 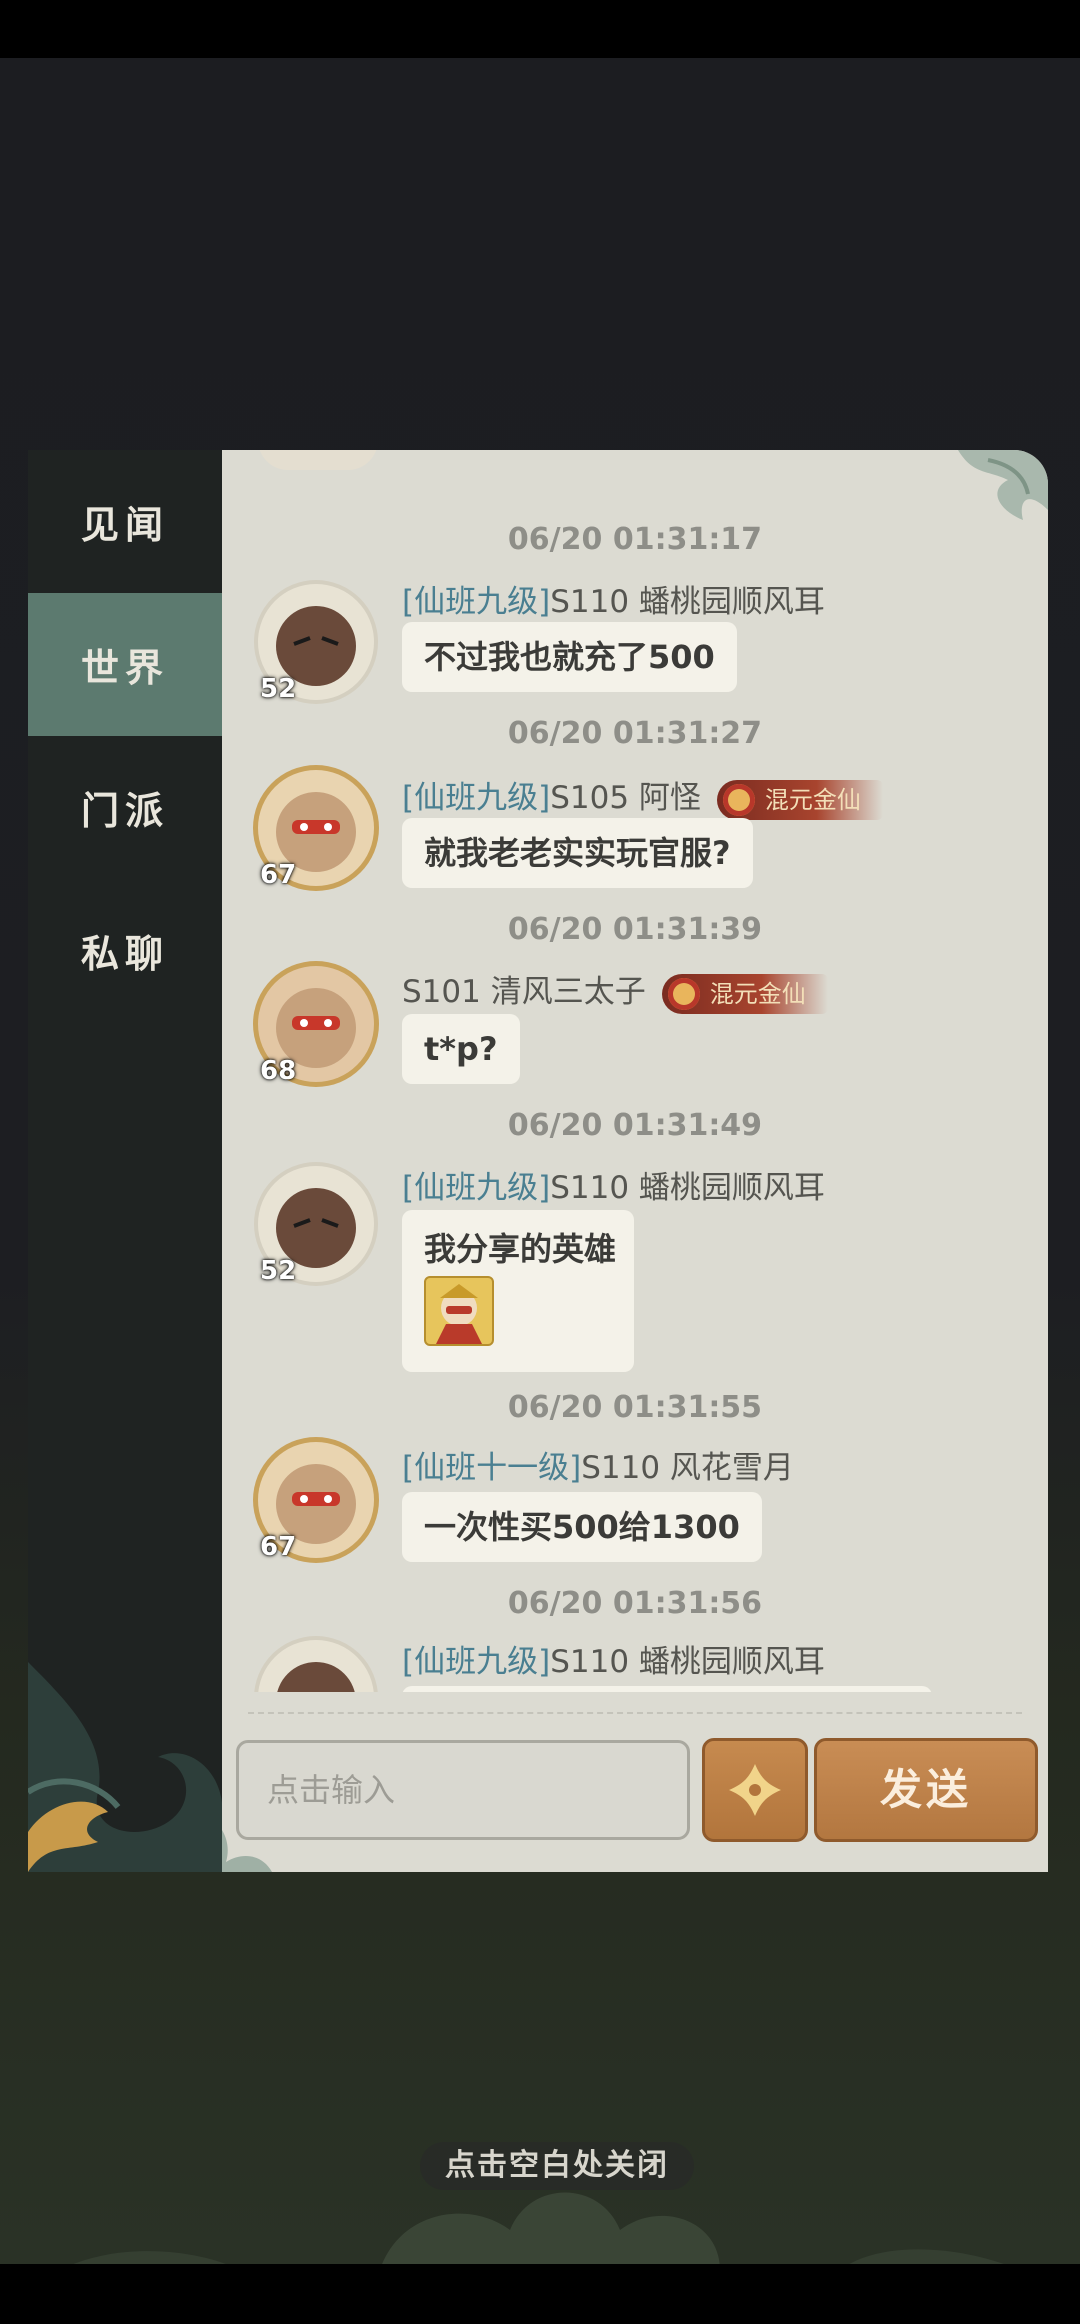 I want to click on tab-sect-label: 门派, so click(x=124, y=810).